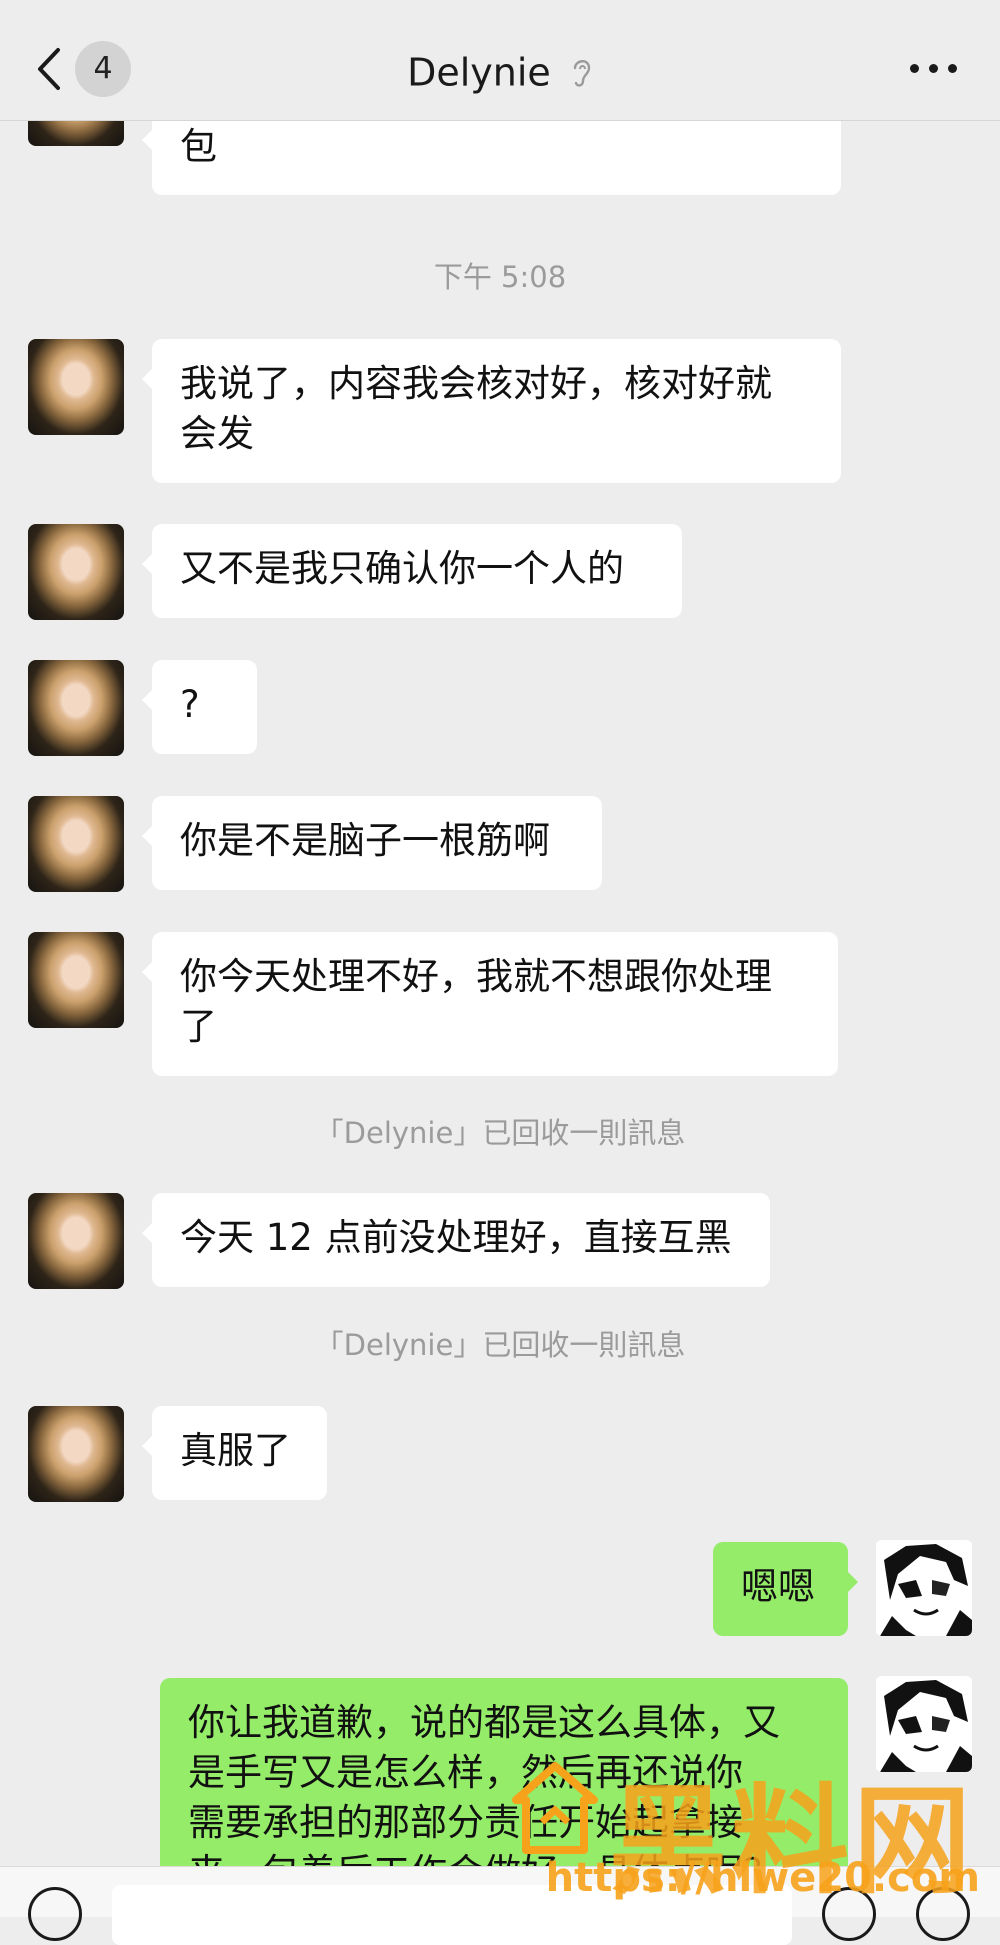 This screenshot has width=1000, height=1945. I want to click on contact-name: Delynie, so click(479, 72).